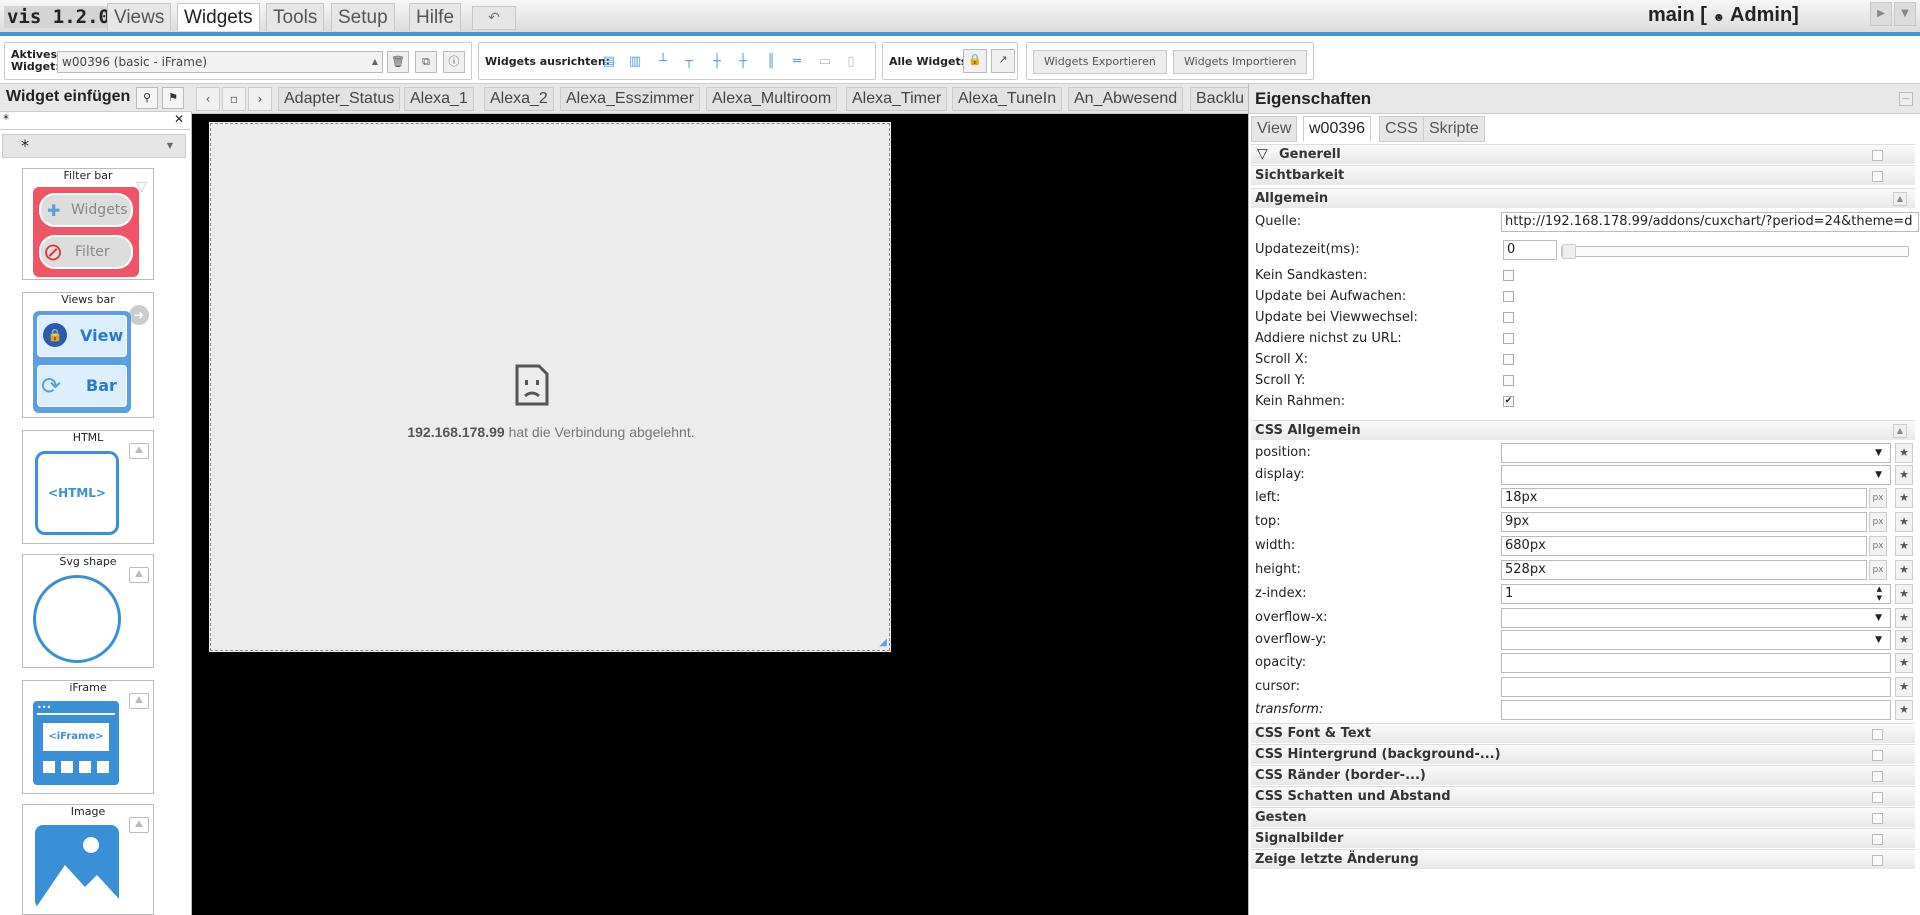 This screenshot has width=1920, height=915. I want to click on widget-card-filter-bar: Filter bar ▽ Widgets ✚ Filter ⊘, so click(88, 224).